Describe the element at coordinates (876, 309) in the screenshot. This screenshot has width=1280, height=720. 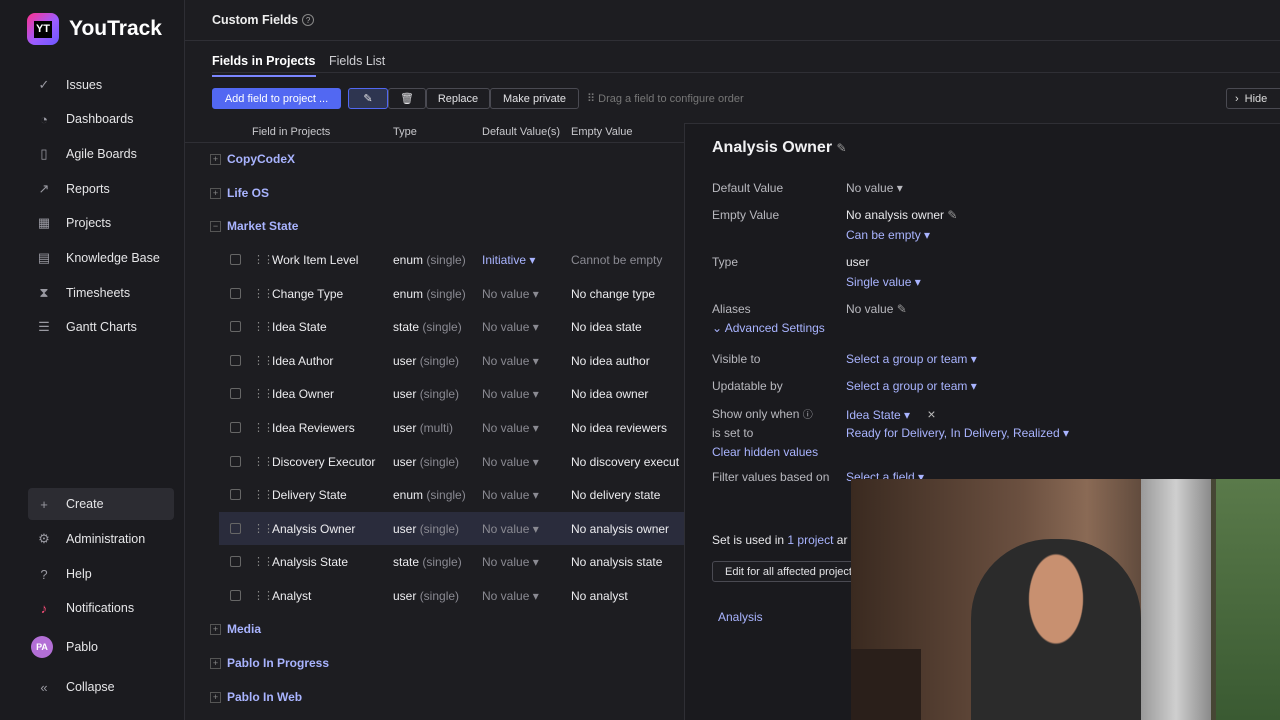
I see `aliases-value: No value ✎` at that location.